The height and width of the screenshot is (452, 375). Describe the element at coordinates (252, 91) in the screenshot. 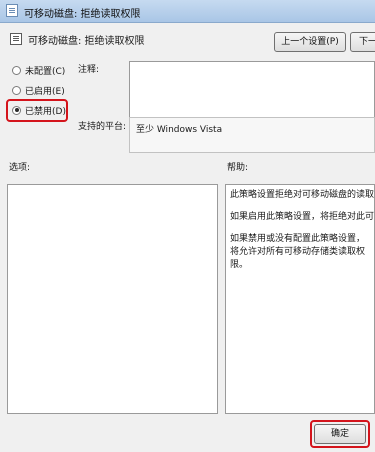

I see `comment-textarea` at that location.